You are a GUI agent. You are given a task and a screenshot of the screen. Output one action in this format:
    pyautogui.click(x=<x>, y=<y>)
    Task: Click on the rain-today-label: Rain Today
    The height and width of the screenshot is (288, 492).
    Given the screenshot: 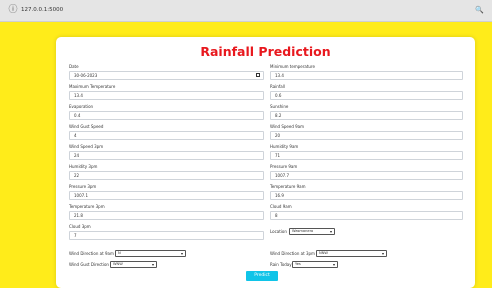 What is the action you would take?
    pyautogui.click(x=281, y=264)
    